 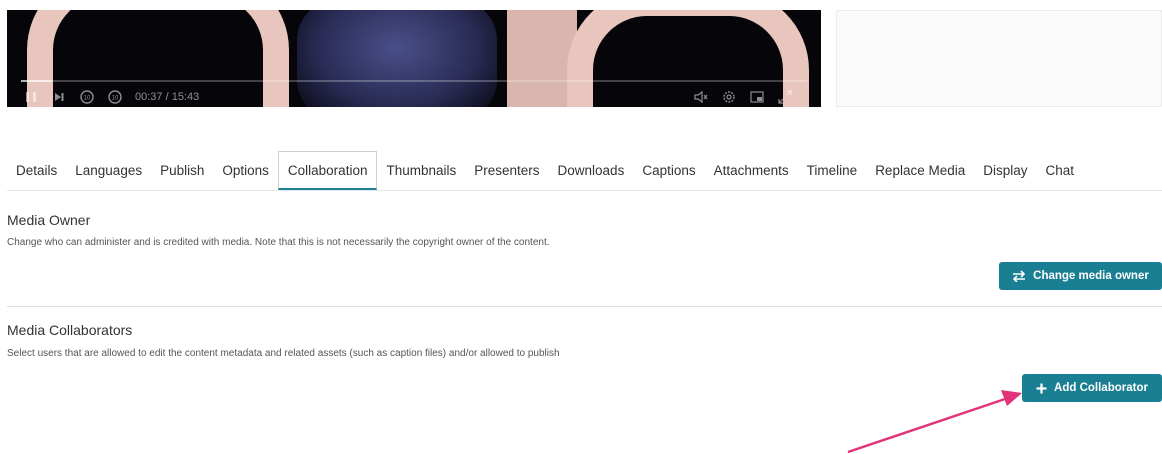 What do you see at coordinates (751, 170) in the screenshot?
I see `tab-attachments: Attachments` at bounding box center [751, 170].